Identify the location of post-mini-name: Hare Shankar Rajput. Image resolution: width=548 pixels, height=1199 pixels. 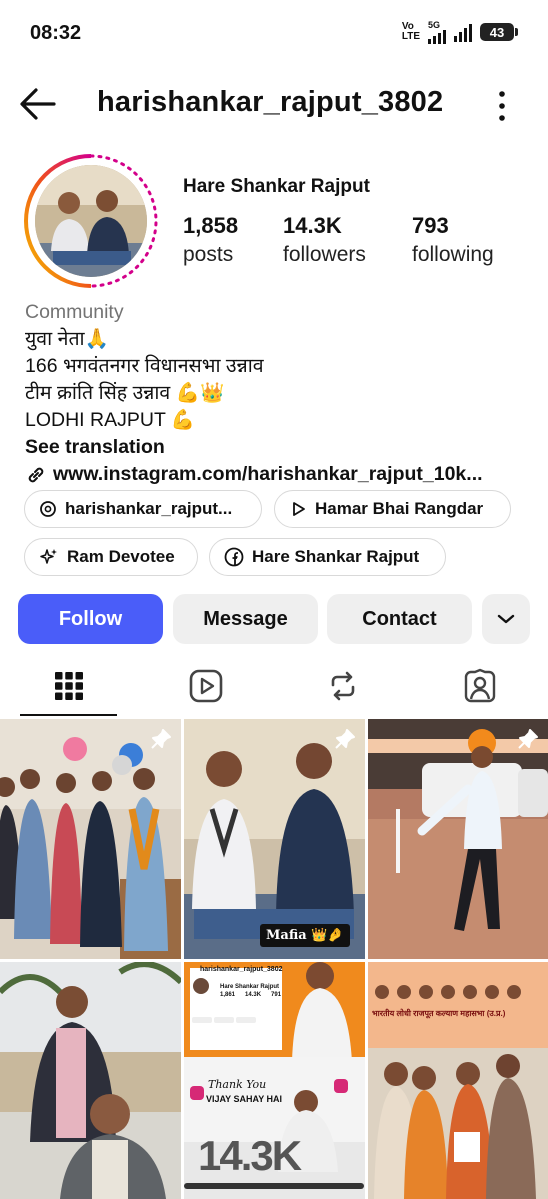
(250, 987).